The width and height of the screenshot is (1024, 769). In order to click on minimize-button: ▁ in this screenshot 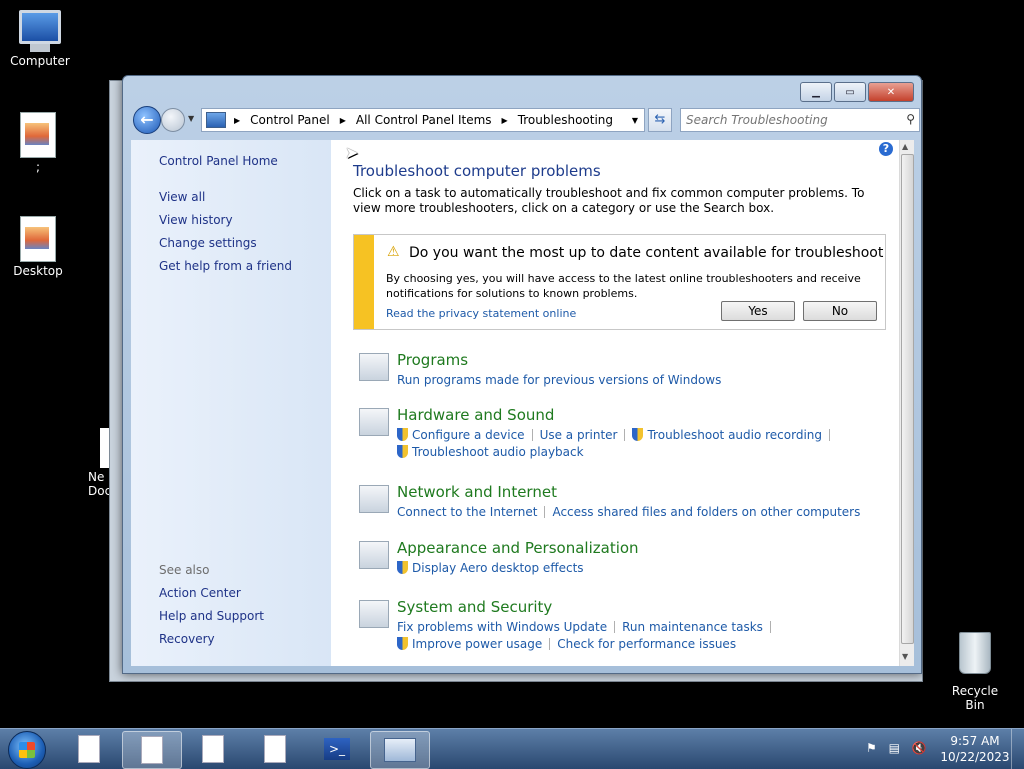, I will do `click(816, 92)`.